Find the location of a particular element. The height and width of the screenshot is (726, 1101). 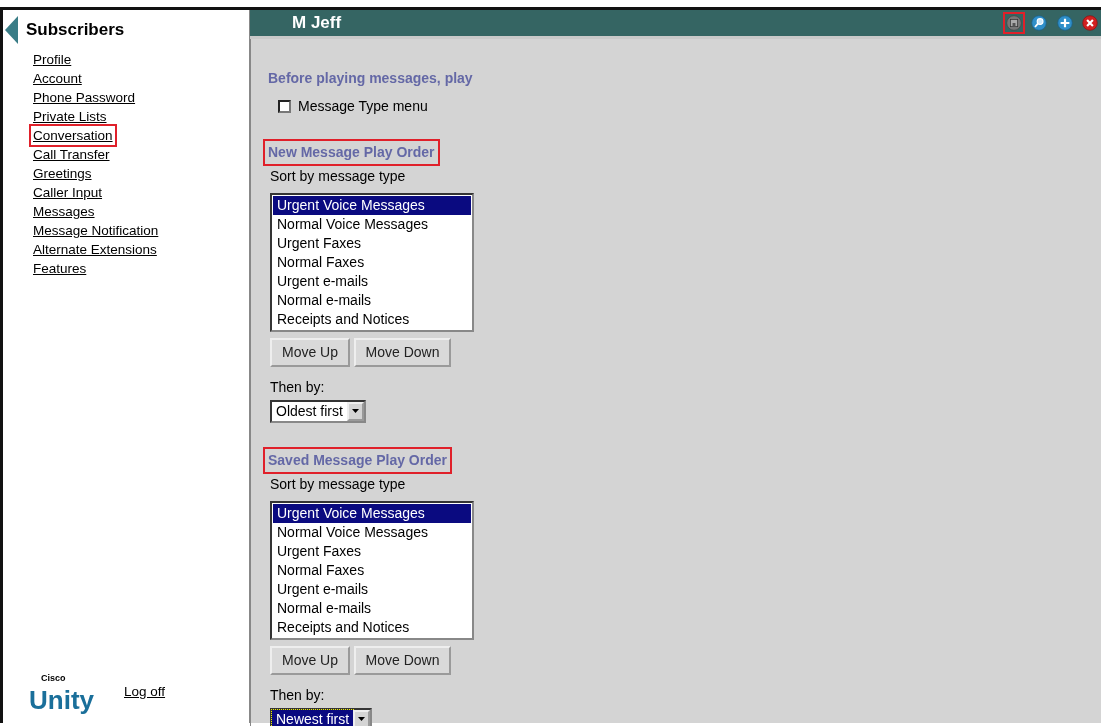

sidebar-link: Call Transfer is located at coordinates (71, 154).